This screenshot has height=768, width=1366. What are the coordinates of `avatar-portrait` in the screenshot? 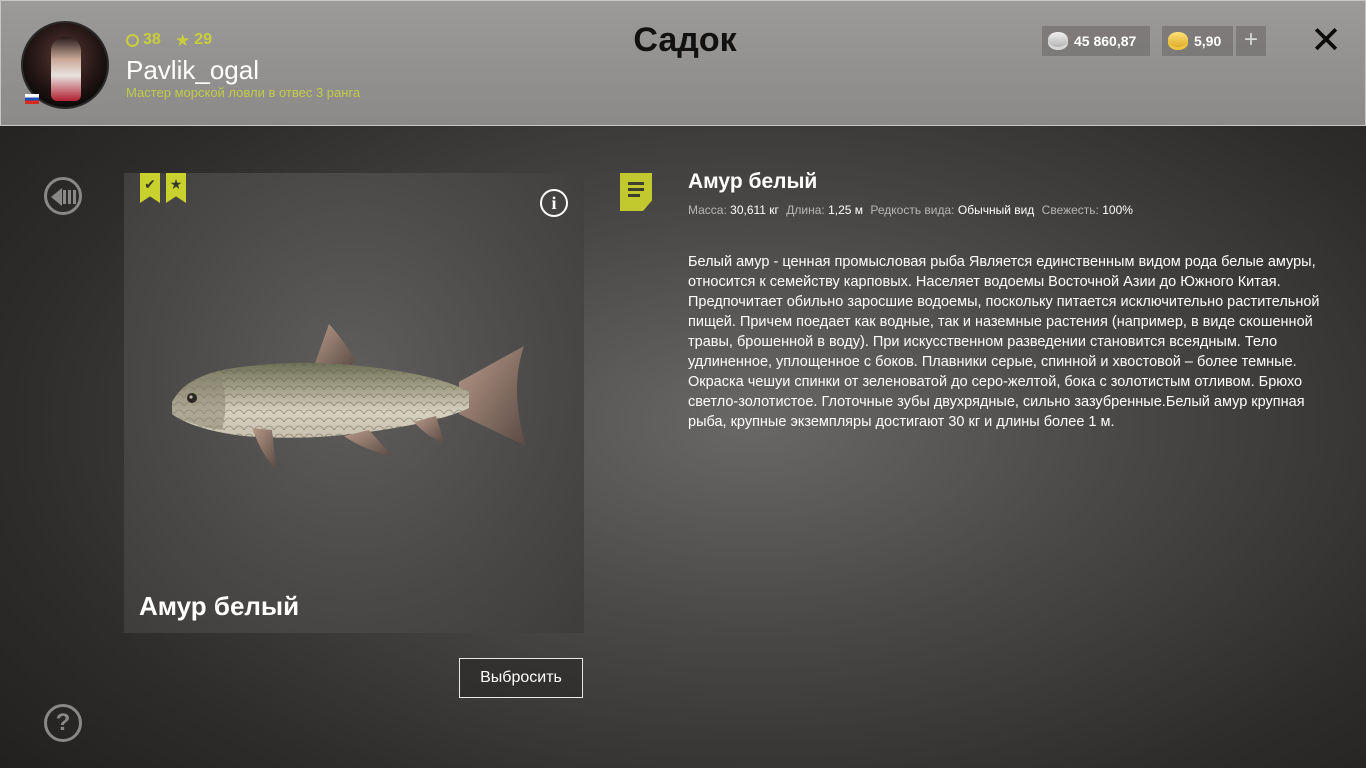 It's located at (66, 69).